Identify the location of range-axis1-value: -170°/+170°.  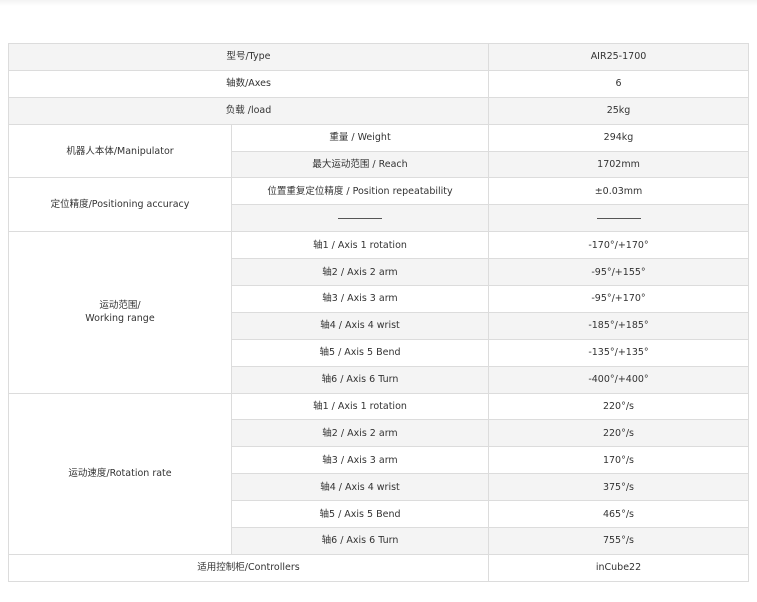
(618, 245).